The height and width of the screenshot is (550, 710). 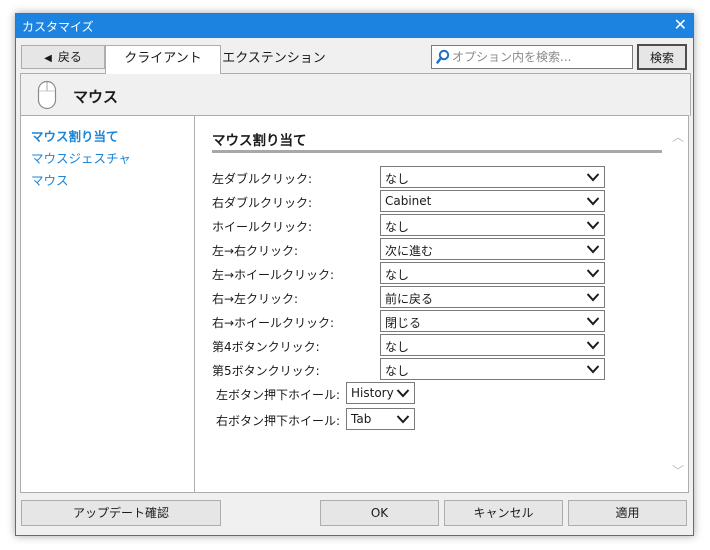 I want to click on select-value: 次に進む, so click(x=409, y=251).